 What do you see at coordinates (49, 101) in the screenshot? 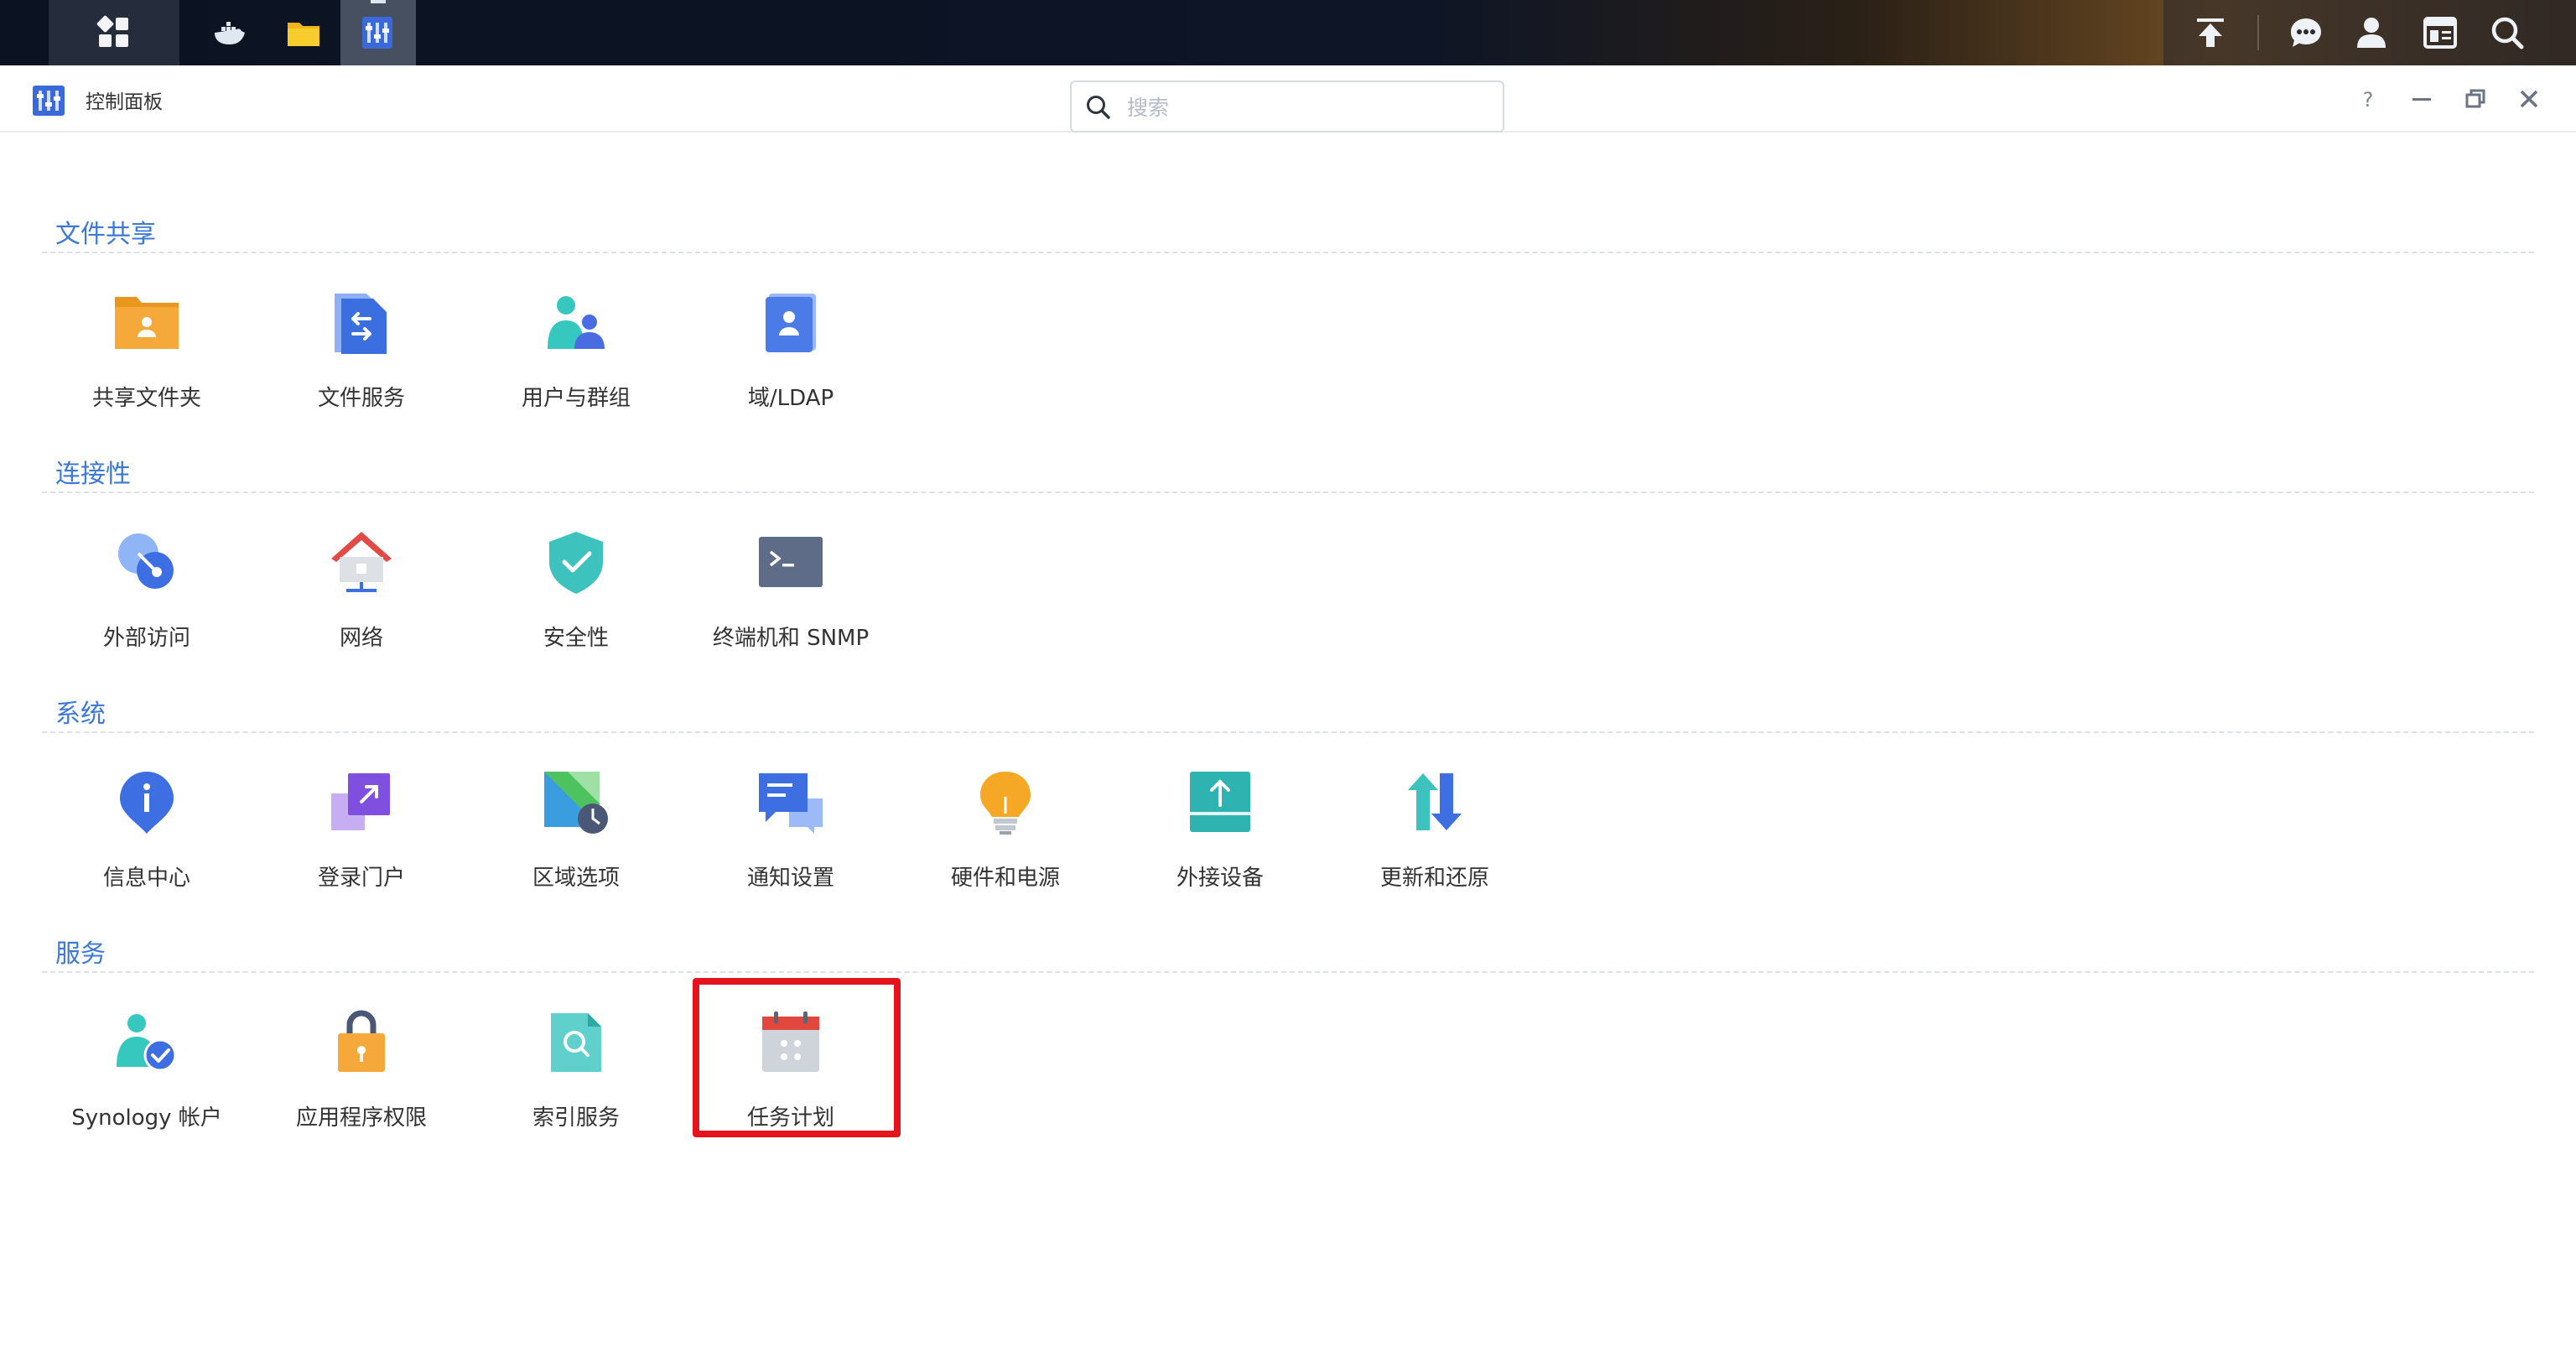
I see `control-panel-app-icon` at bounding box center [49, 101].